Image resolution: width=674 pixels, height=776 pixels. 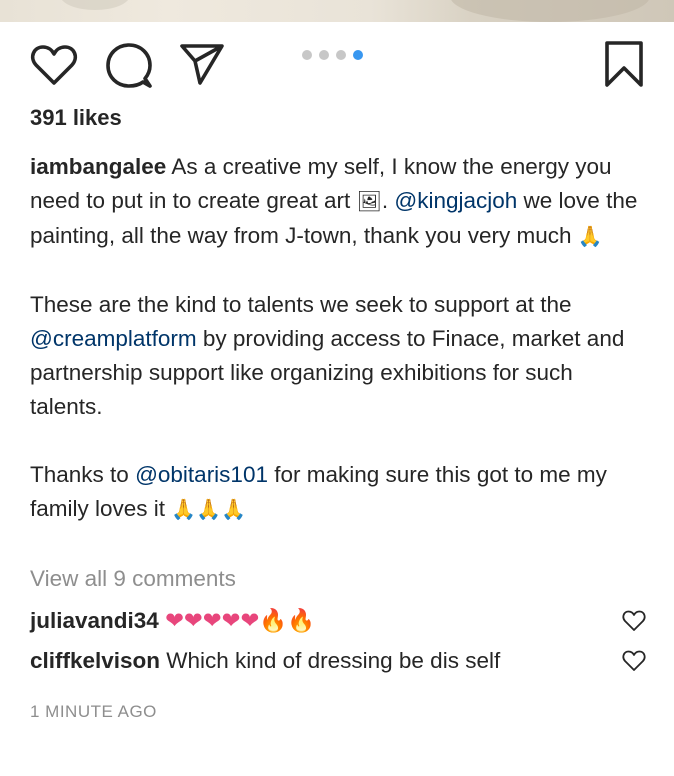 I want to click on mention-link: @kingjacjoh, so click(x=455, y=200).